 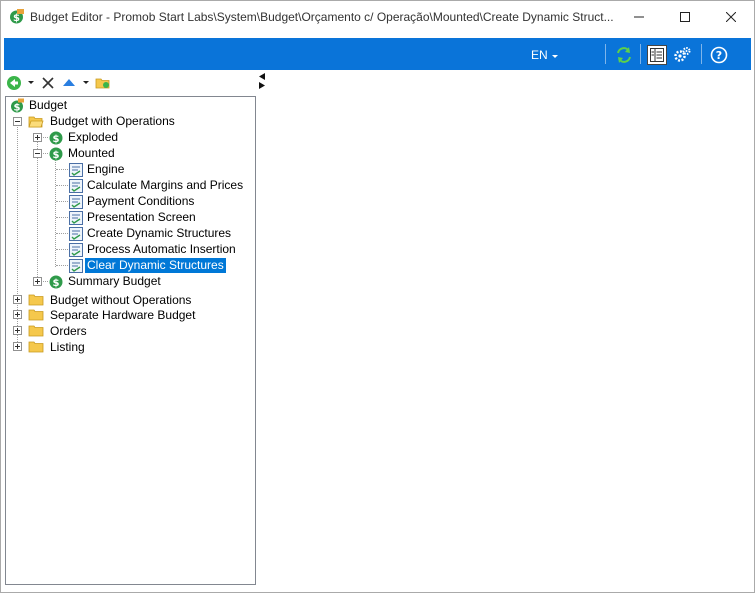 I want to click on close-button, so click(x=731, y=17).